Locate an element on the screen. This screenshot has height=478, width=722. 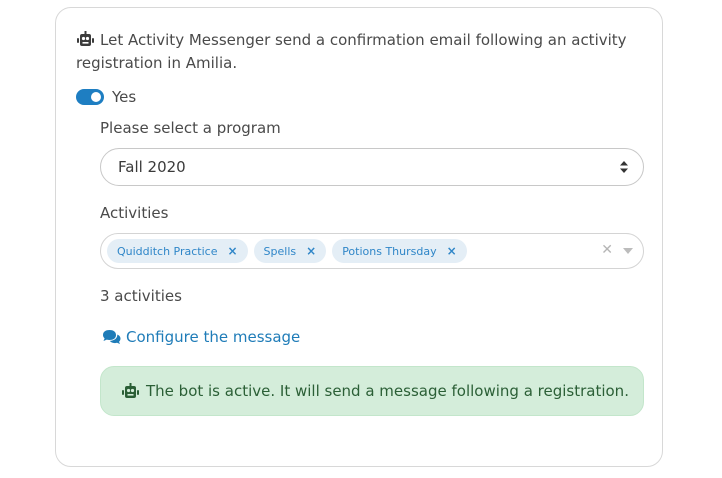
toggle-label: Yes is located at coordinates (124, 97).